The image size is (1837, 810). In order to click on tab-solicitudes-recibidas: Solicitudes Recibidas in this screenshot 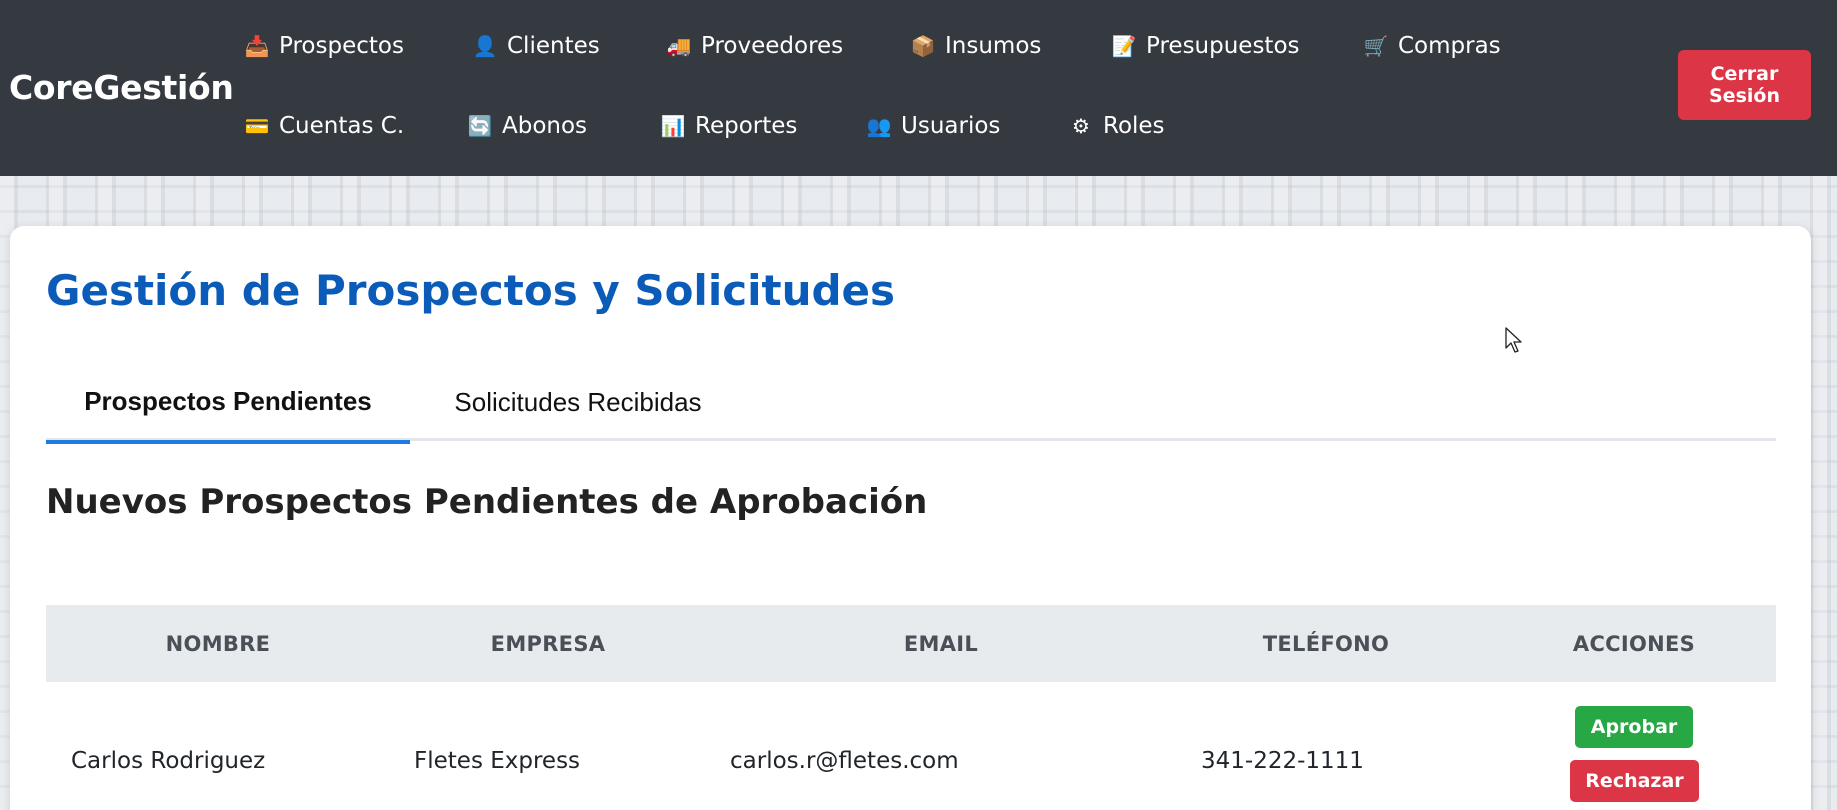, I will do `click(578, 402)`.